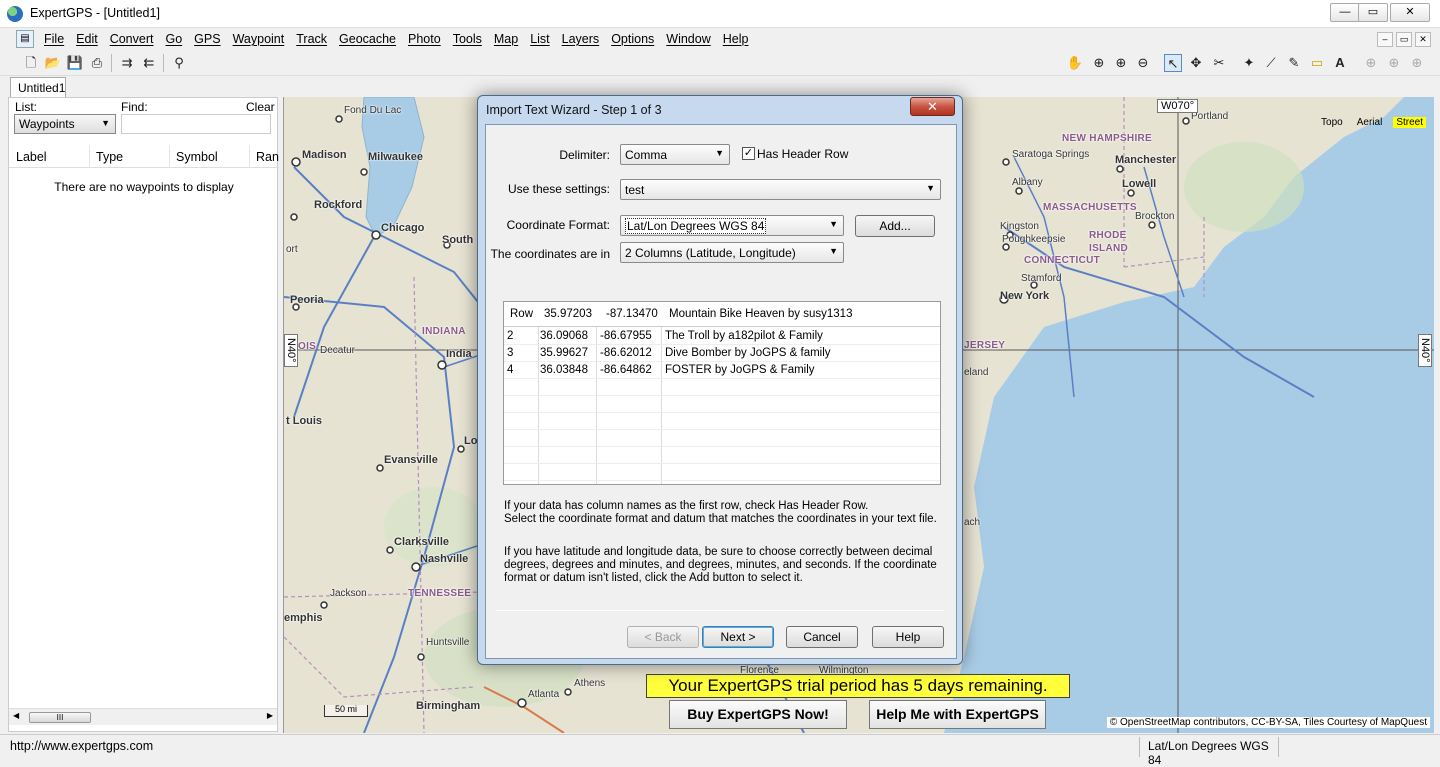 This screenshot has height=767, width=1440. What do you see at coordinates (65, 124) in the screenshot?
I see `list-type-select: Waypoints ▼` at bounding box center [65, 124].